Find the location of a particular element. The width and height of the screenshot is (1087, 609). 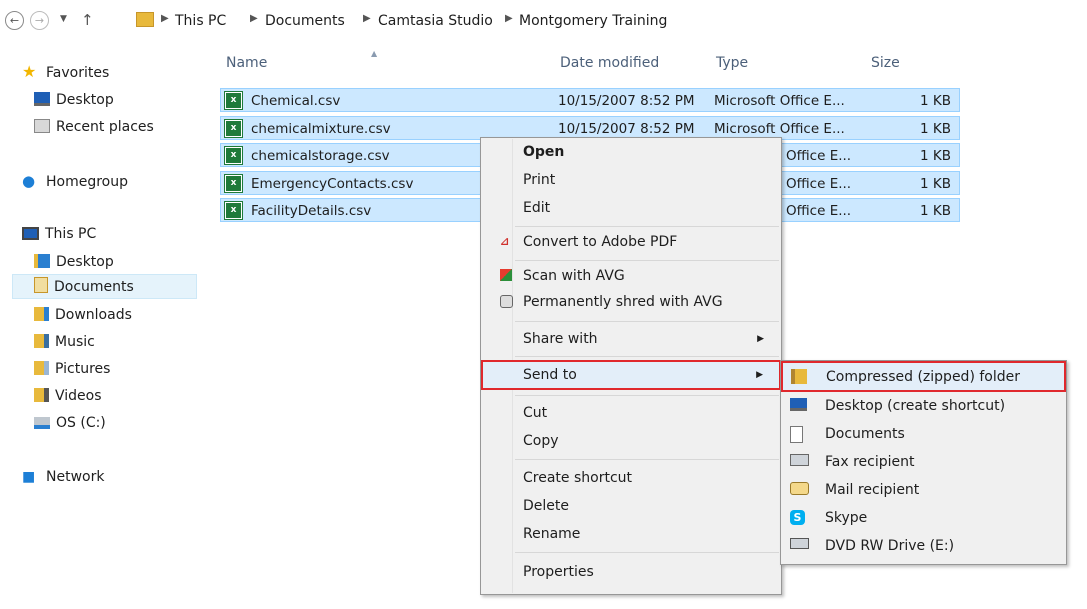

menu-item-rename: Rename is located at coordinates (631, 534).